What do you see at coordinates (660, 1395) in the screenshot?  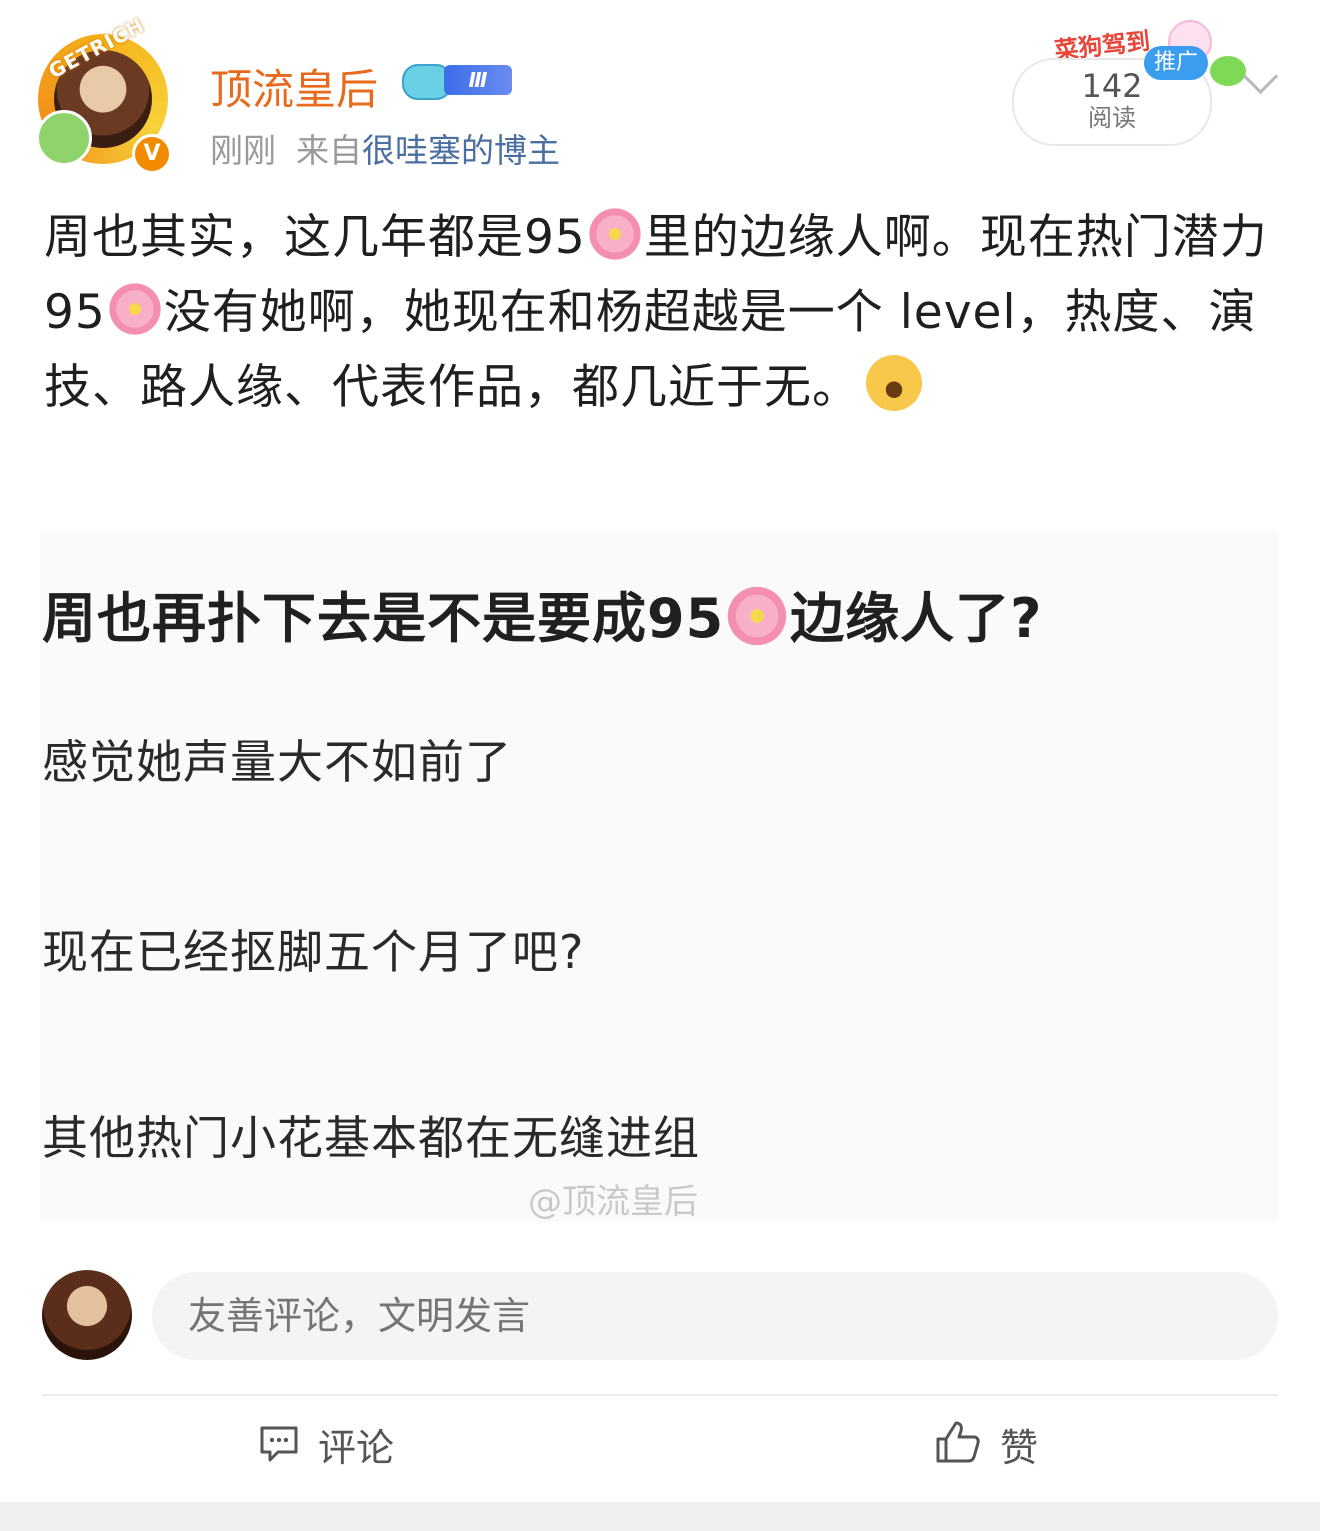 I see `divider` at bounding box center [660, 1395].